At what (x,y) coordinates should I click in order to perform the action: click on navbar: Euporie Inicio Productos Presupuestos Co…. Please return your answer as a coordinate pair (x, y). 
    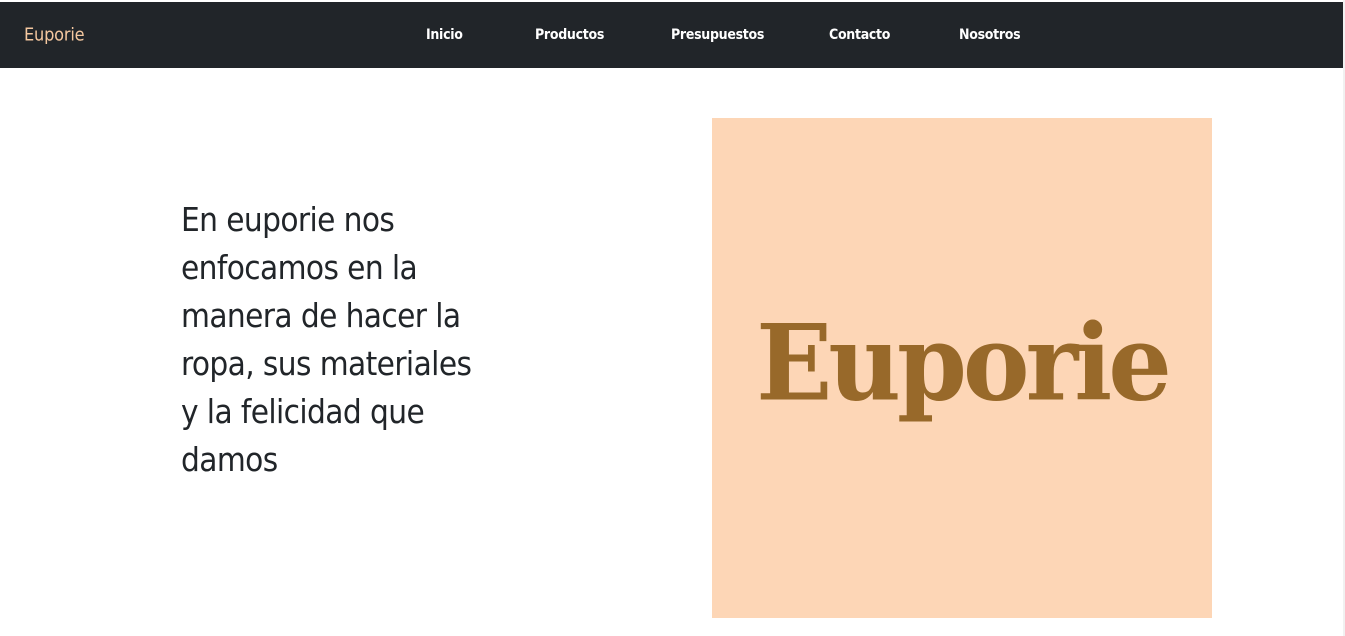
    Looking at the image, I should click on (671, 35).